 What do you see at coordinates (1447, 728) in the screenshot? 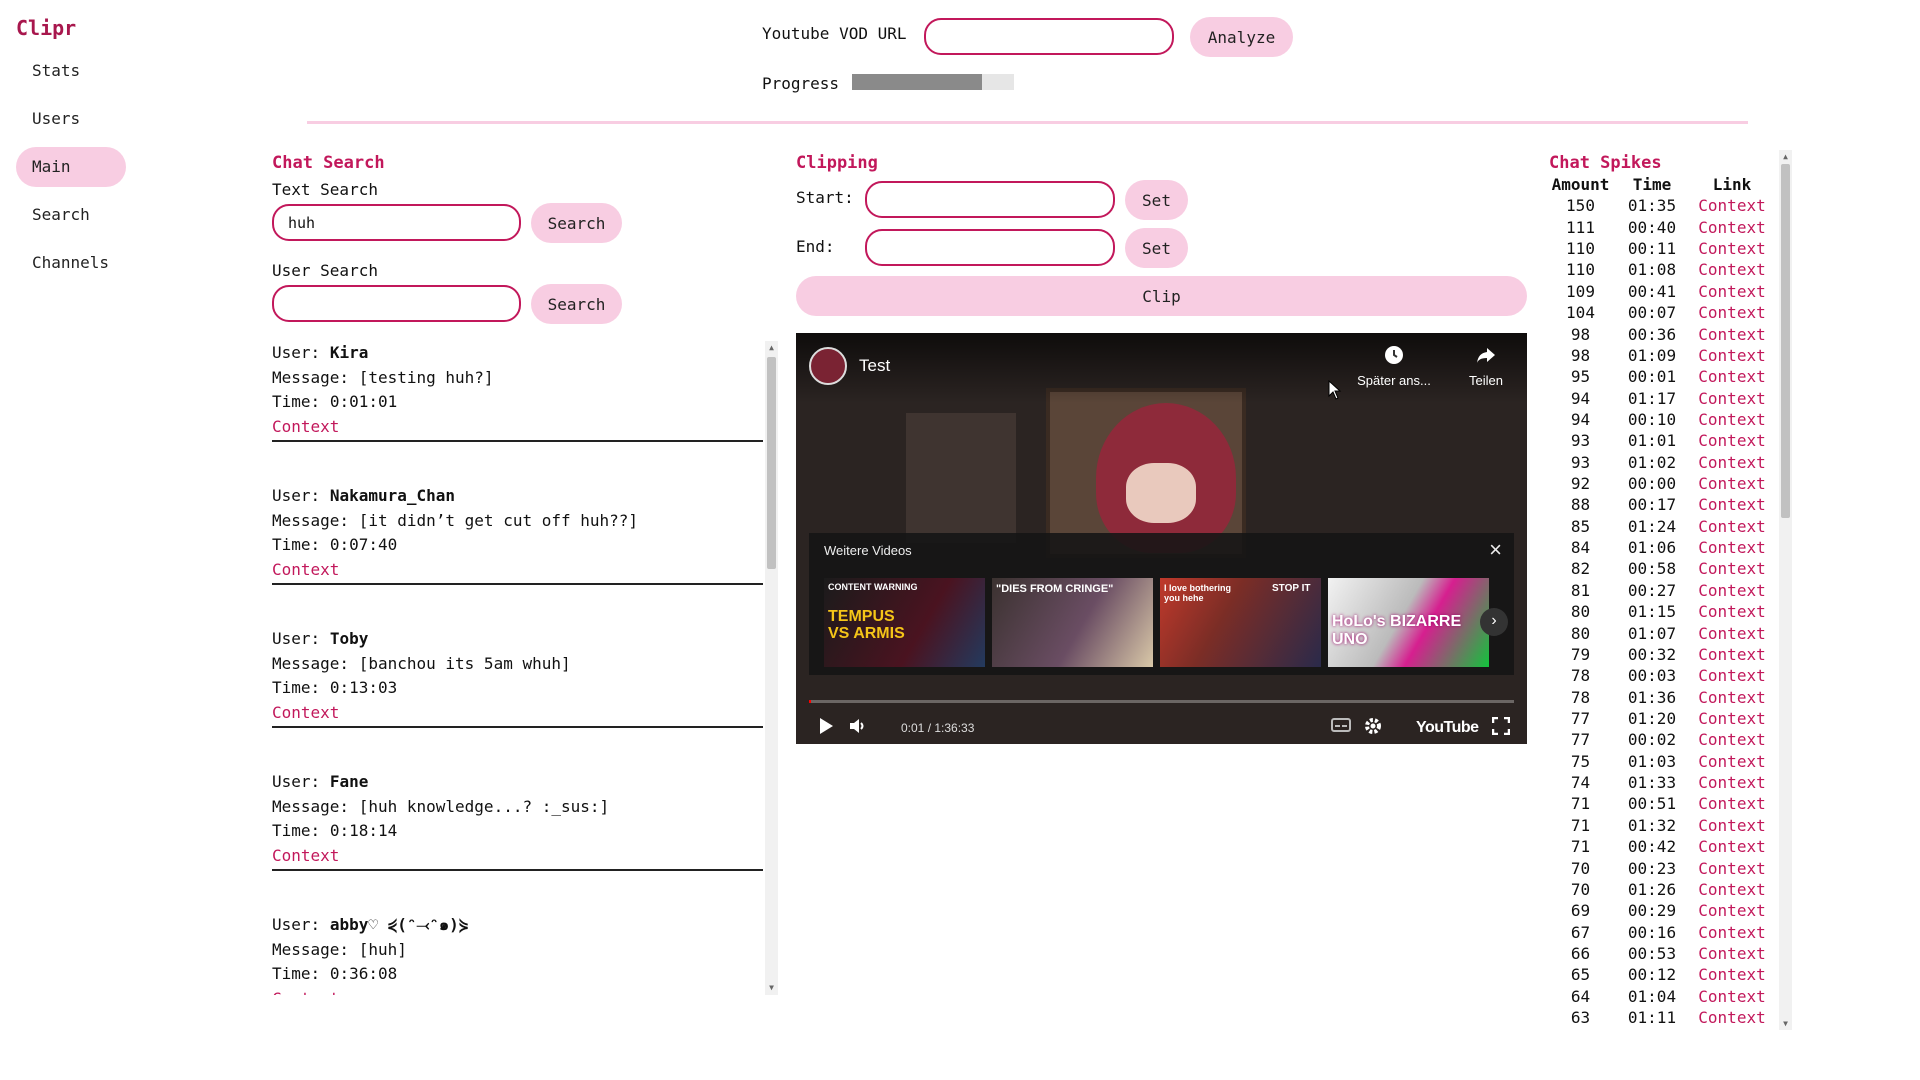
I see `youtube-logo: YouTube` at bounding box center [1447, 728].